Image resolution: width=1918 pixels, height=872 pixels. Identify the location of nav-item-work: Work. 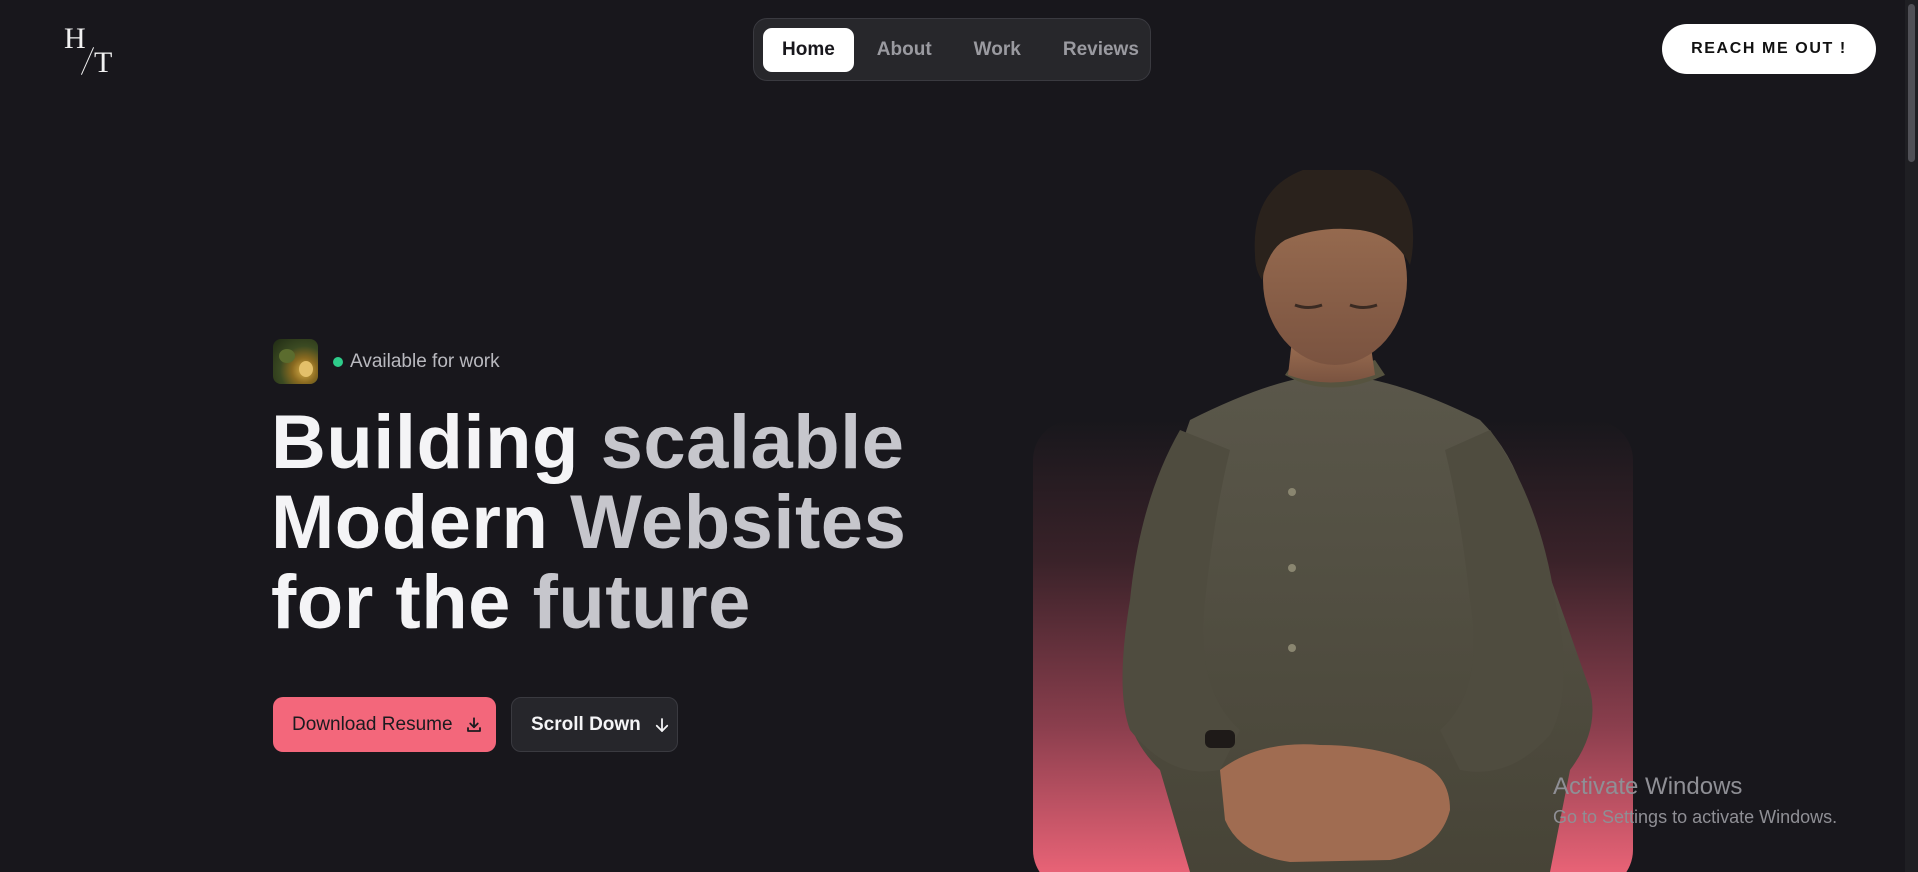
(997, 50).